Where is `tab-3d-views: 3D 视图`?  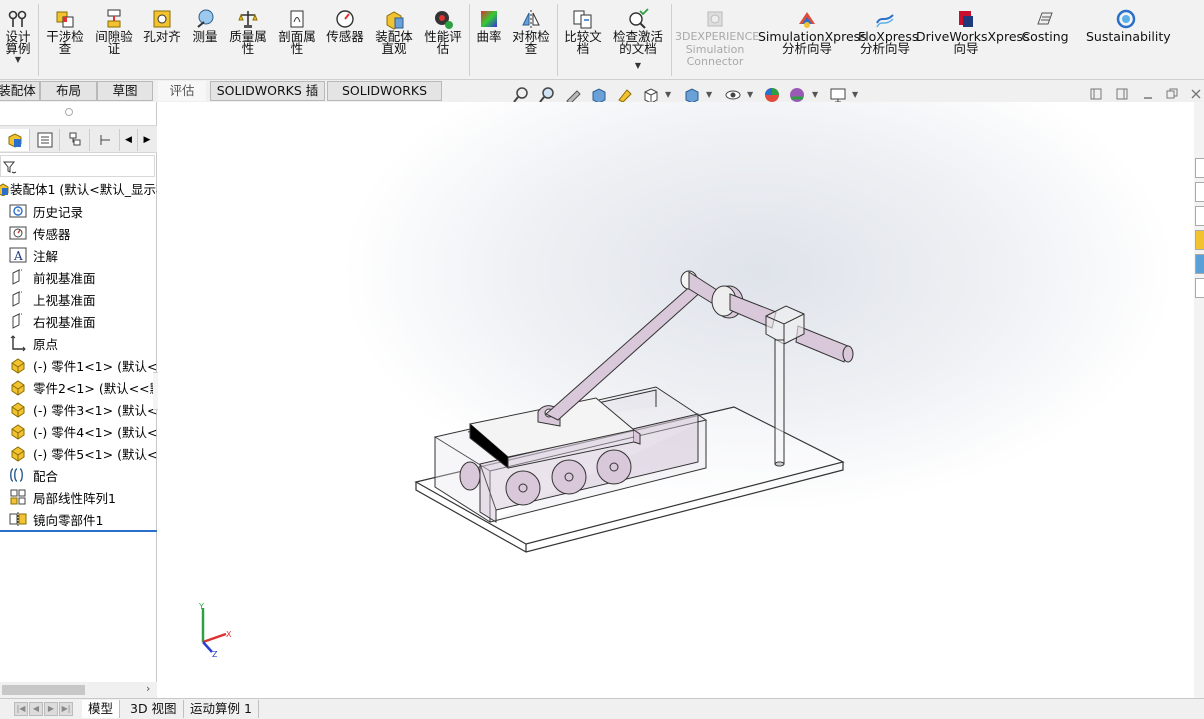 tab-3d-views: 3D 视图 is located at coordinates (154, 709).